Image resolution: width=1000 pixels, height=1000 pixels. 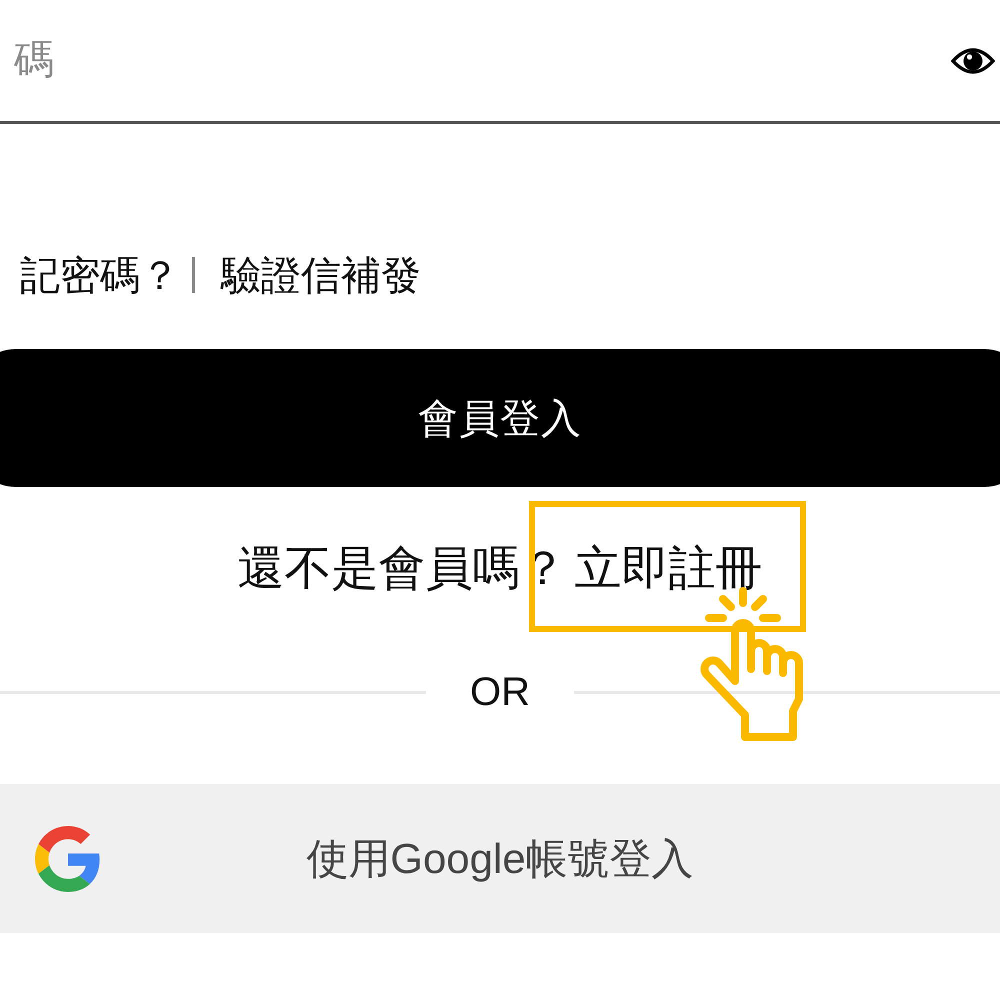 I want to click on login-button: 會員登入, so click(x=500, y=418).